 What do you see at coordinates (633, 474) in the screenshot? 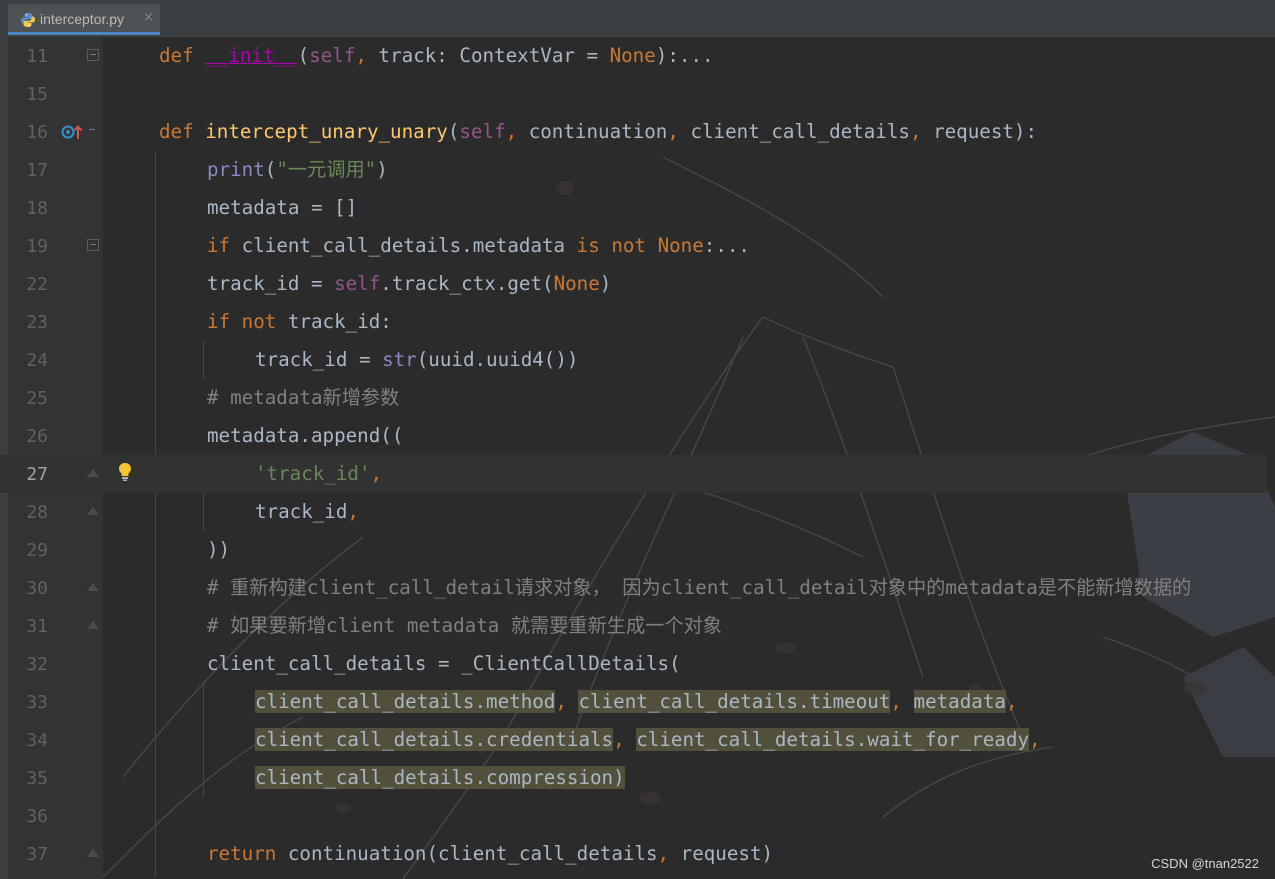
I see `current-code-line: 27 'track_id',` at bounding box center [633, 474].